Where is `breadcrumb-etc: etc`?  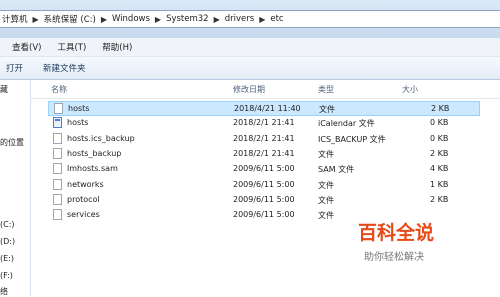
breadcrumb-etc: etc is located at coordinates (276, 19).